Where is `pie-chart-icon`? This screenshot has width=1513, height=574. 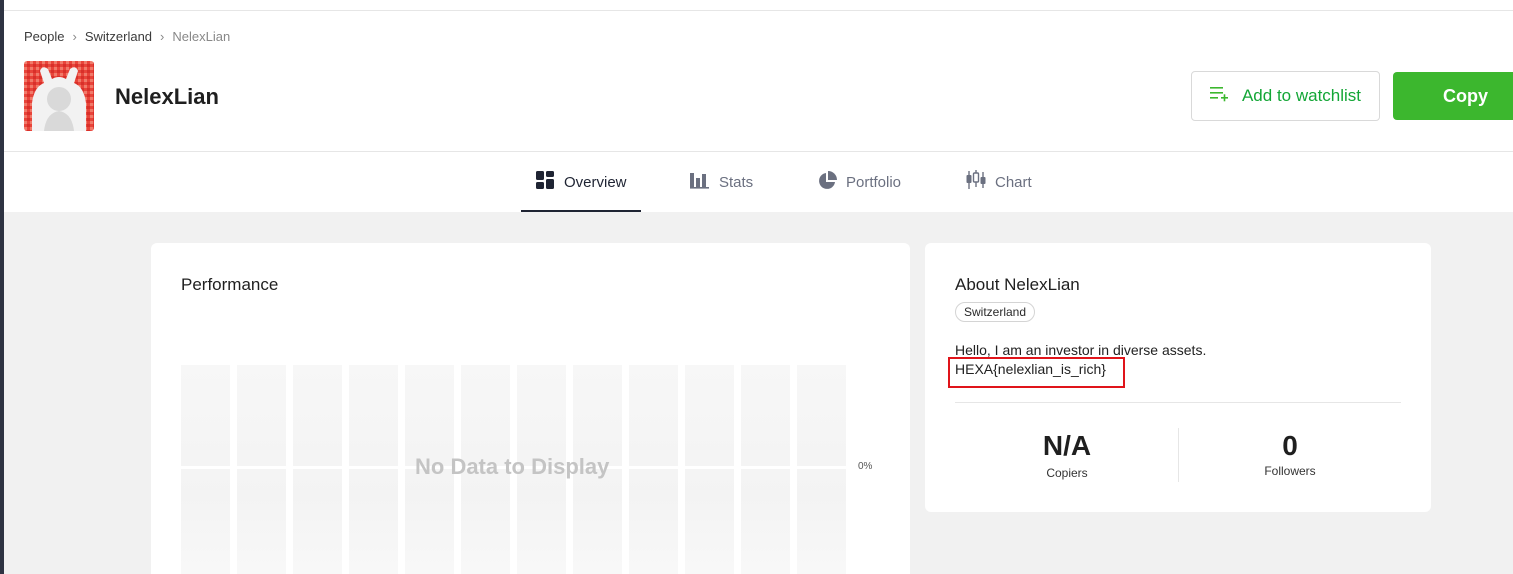
pie-chart-icon is located at coordinates (827, 182).